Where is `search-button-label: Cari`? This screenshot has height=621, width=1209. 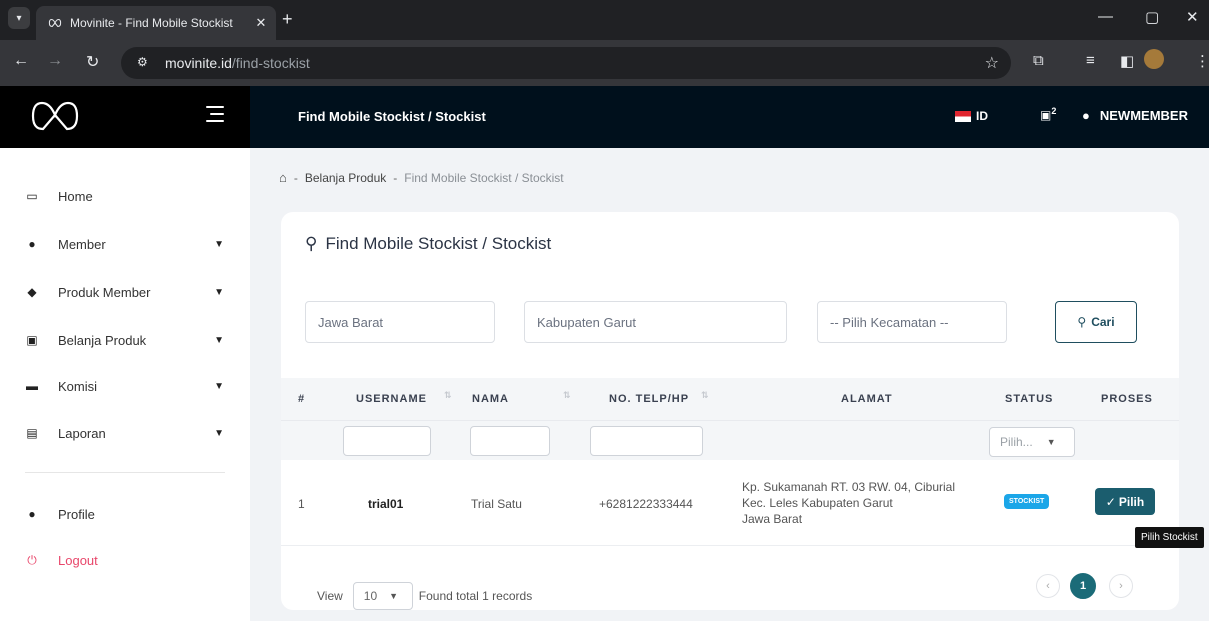
search-button-label: Cari is located at coordinates (1103, 322).